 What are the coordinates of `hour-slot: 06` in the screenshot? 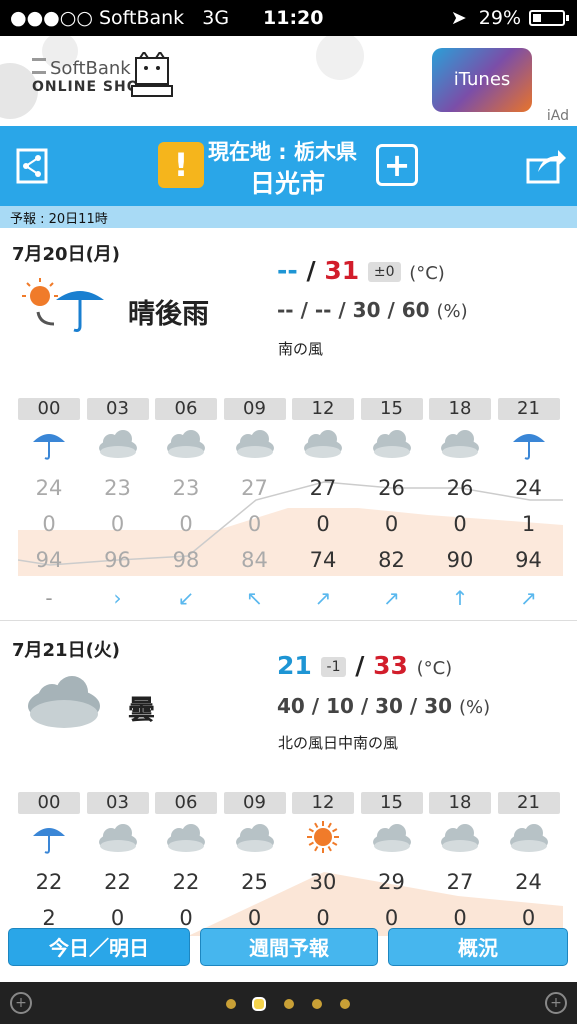 It's located at (186, 824).